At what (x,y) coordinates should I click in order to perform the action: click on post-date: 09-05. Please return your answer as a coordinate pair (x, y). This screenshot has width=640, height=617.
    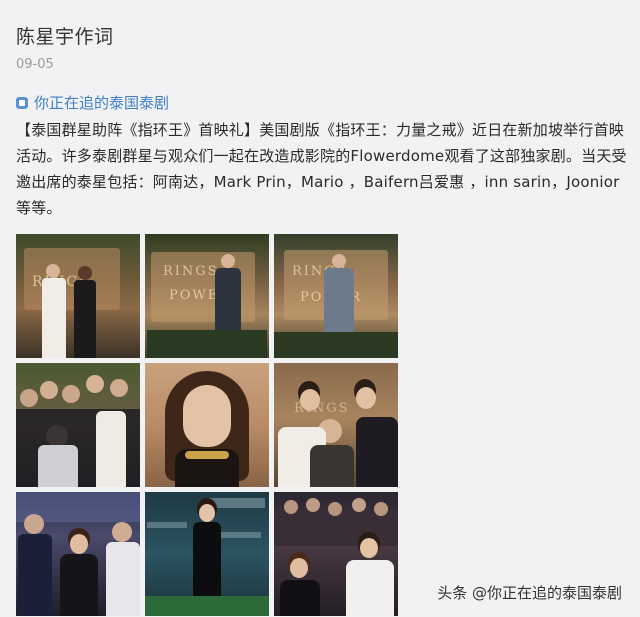
    Looking at the image, I should click on (35, 64).